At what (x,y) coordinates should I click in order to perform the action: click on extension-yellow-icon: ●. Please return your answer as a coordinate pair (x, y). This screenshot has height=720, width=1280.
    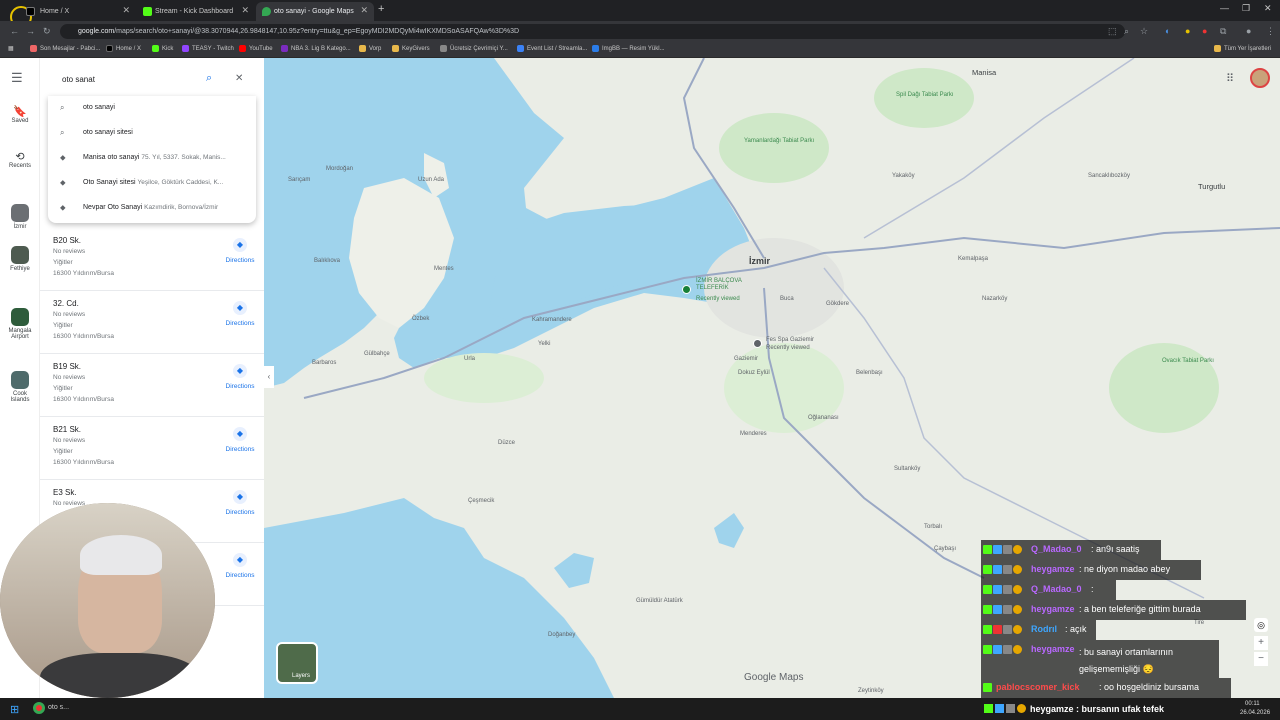
    Looking at the image, I should click on (1187, 31).